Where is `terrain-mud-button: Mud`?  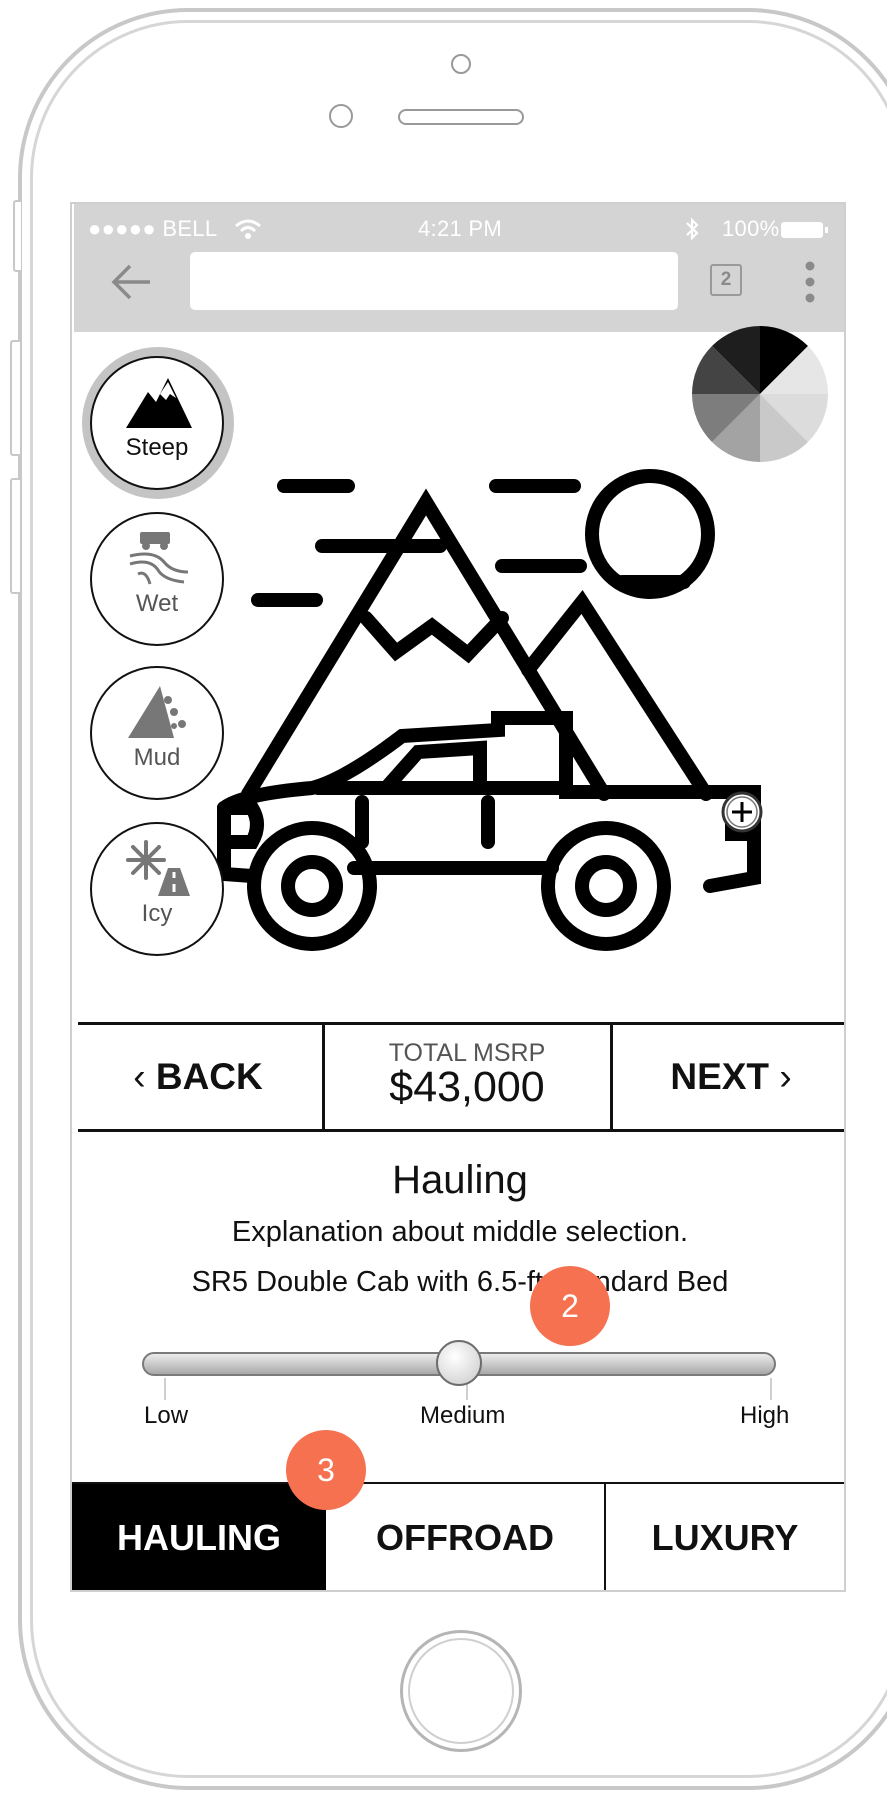 terrain-mud-button: Mud is located at coordinates (157, 733).